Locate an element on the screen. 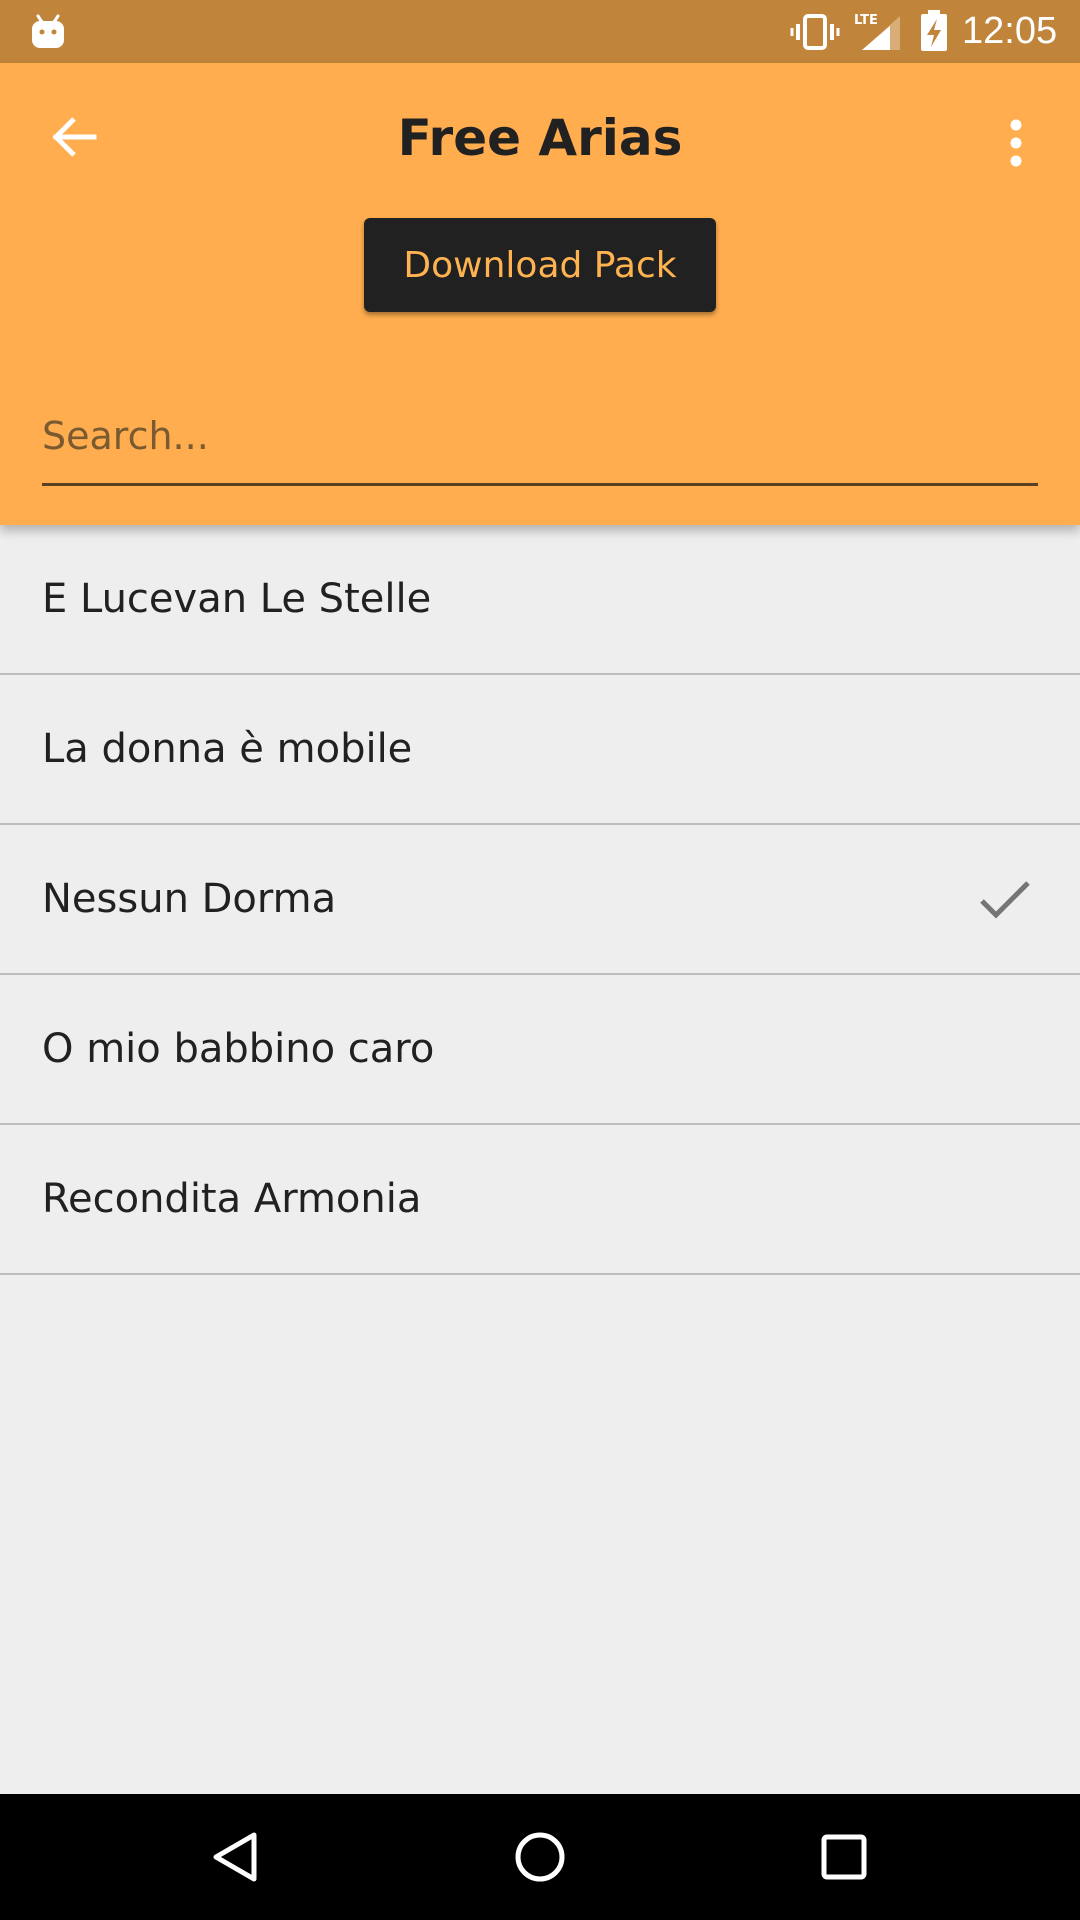  nav-recents-button is located at coordinates (844, 1857).